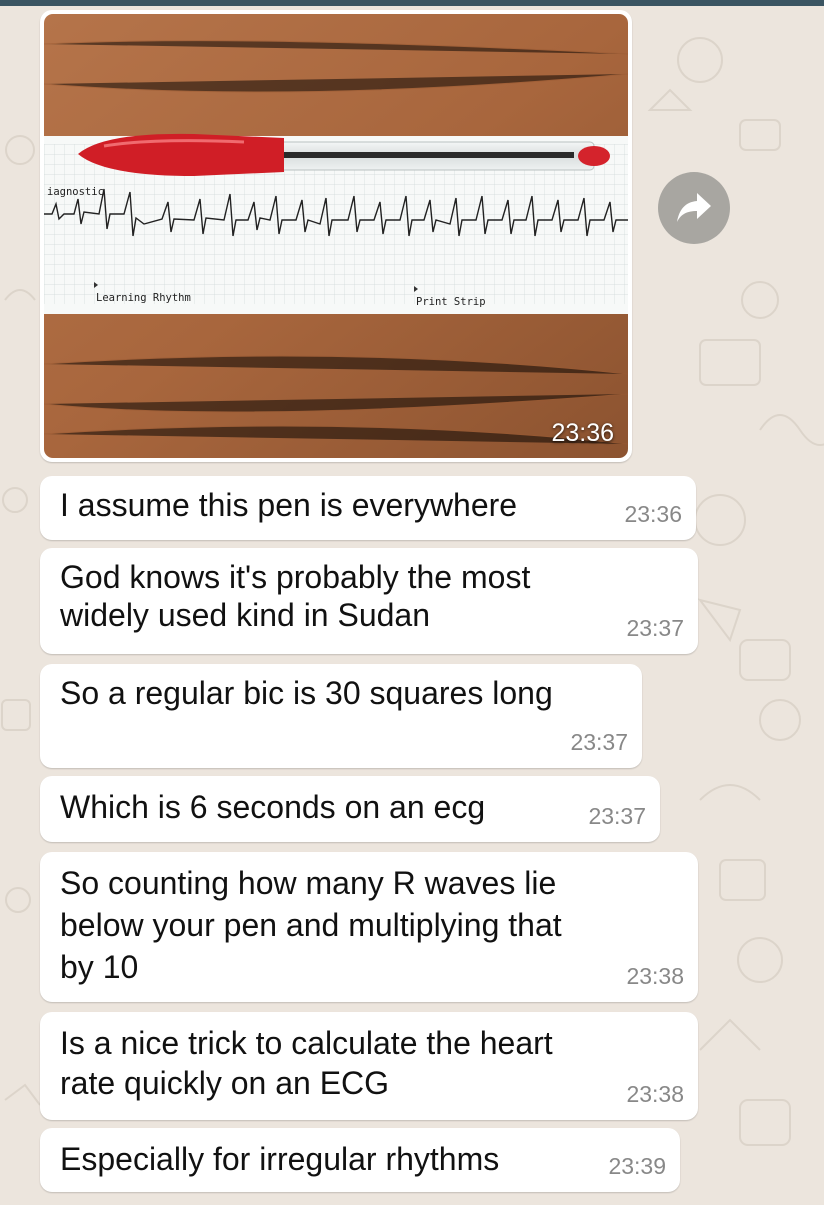 The width and height of the screenshot is (824, 1205). I want to click on strip-top-label: iagnostic, so click(75, 192).